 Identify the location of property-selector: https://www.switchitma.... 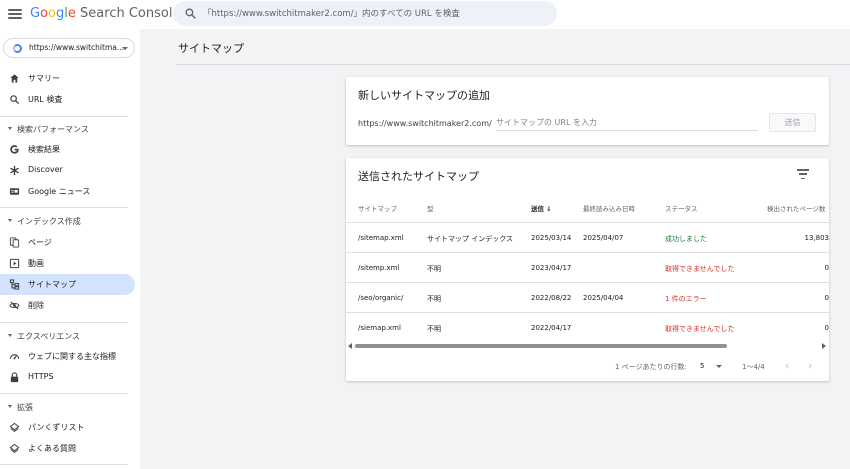
(69, 48).